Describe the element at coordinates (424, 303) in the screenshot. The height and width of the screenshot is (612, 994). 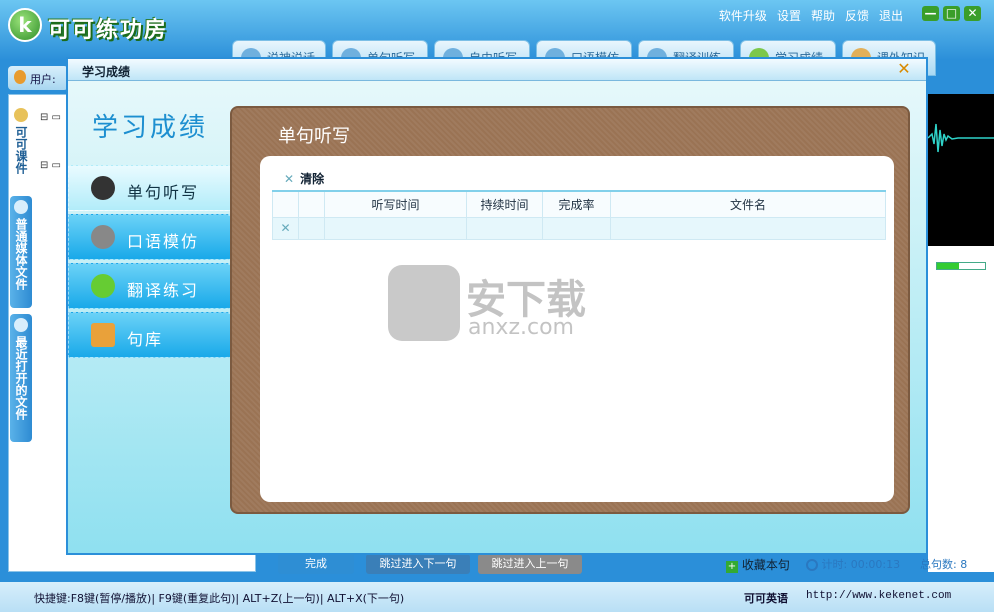
I see `shield-icon` at that location.